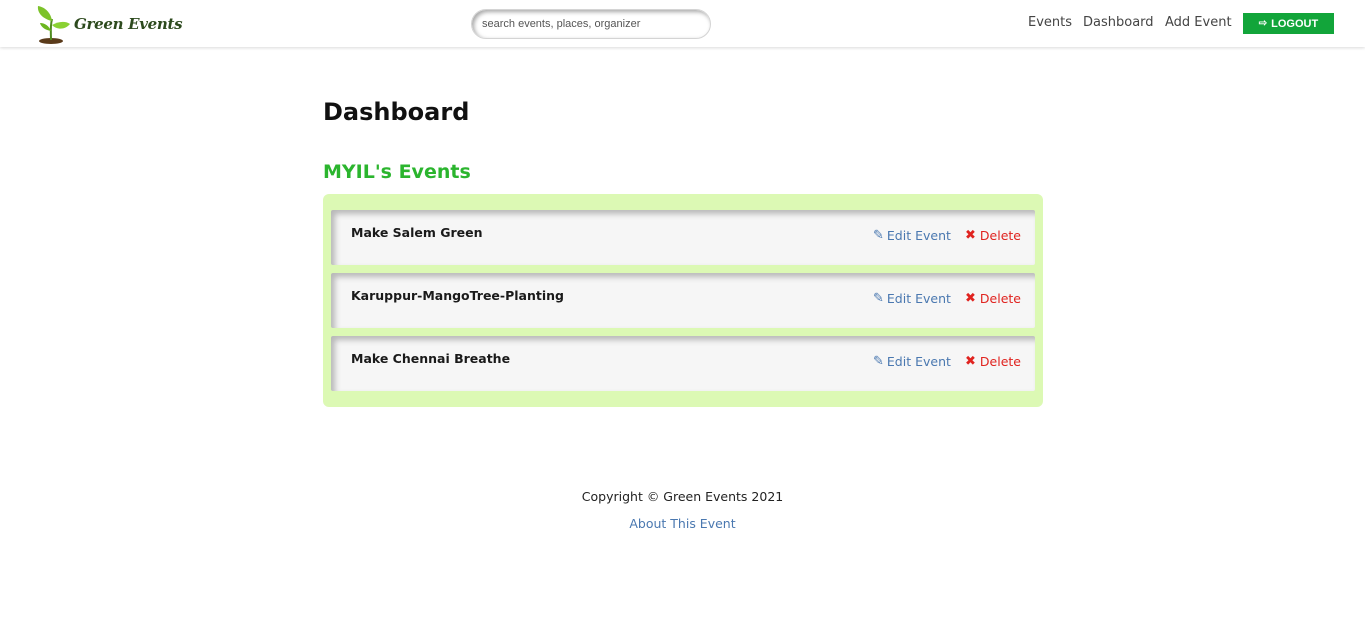  I want to click on event-name: Make Chennai Breathe, so click(431, 358).